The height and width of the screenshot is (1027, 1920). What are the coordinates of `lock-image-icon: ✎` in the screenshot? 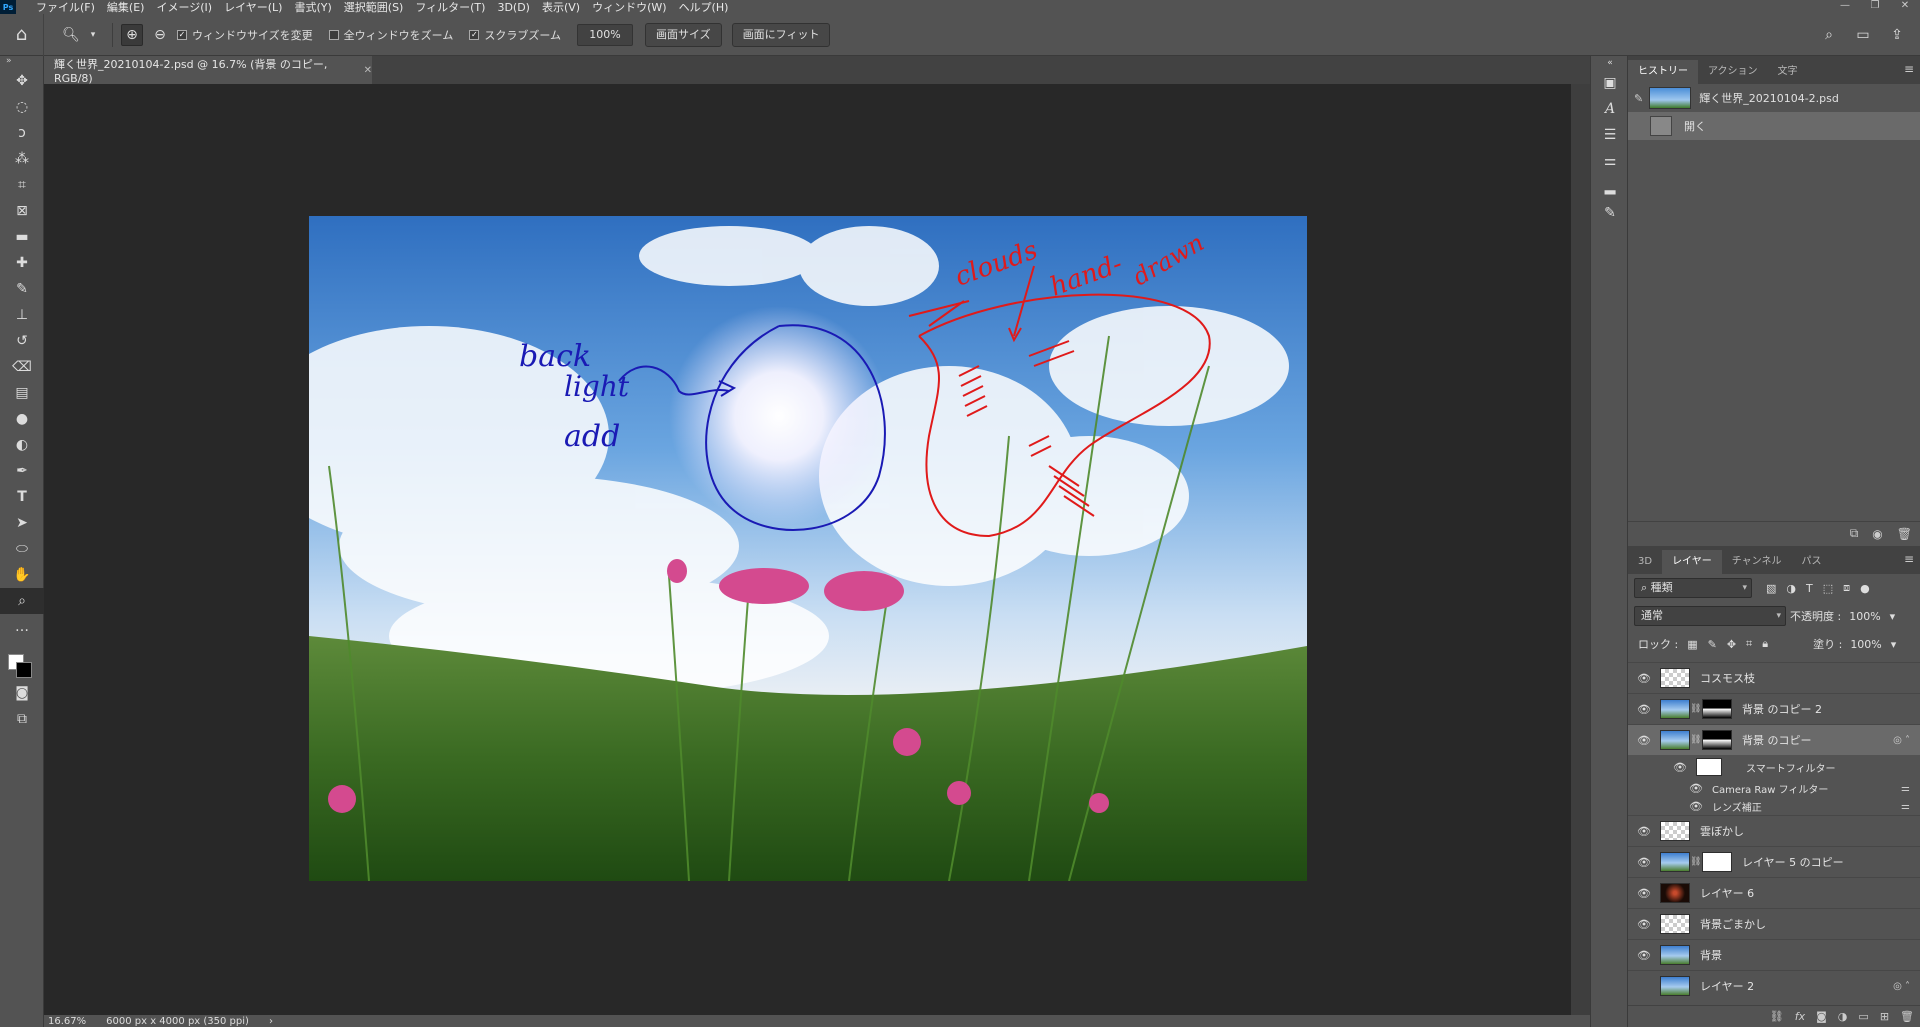 It's located at (1712, 644).